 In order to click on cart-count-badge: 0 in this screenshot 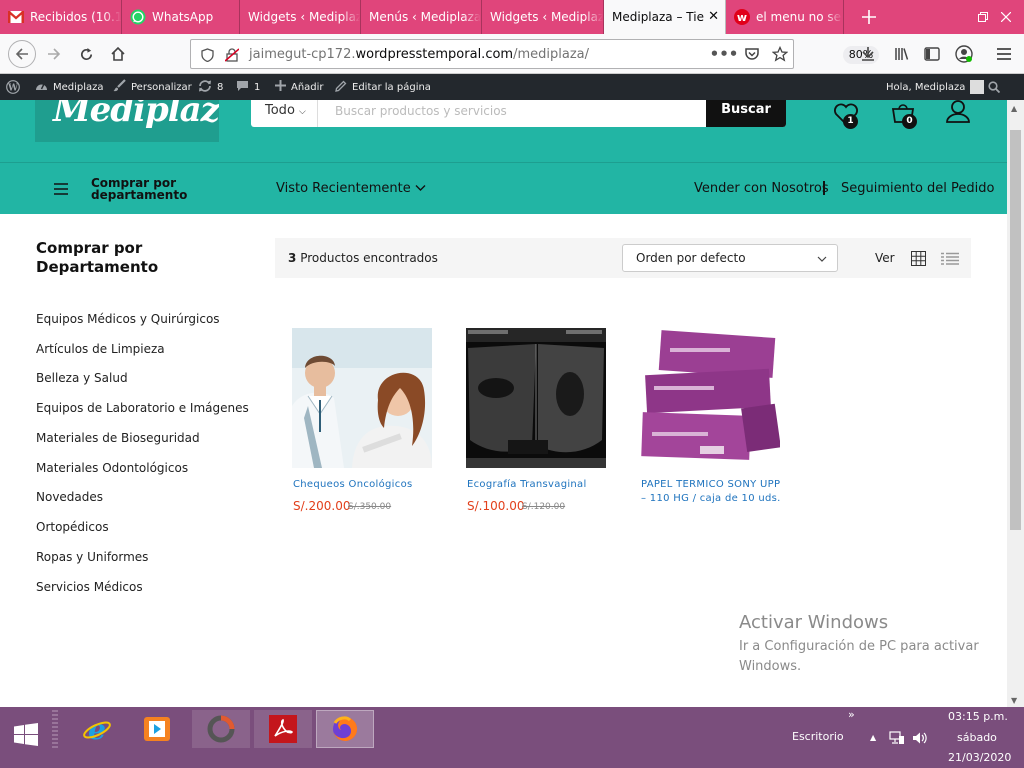, I will do `click(909, 121)`.